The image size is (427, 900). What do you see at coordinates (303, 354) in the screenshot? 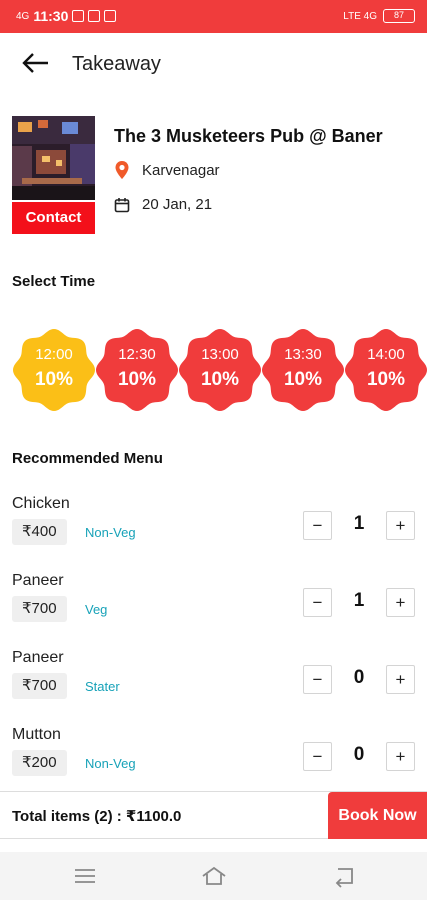
I see `slot-time: 13:30` at bounding box center [303, 354].